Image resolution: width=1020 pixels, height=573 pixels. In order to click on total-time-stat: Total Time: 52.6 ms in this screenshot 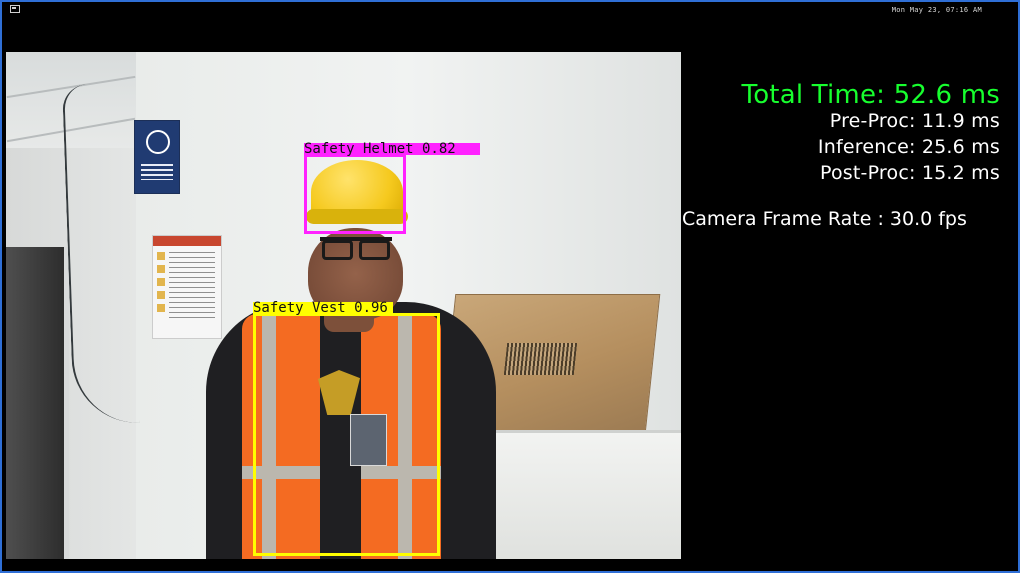, I will do `click(870, 95)`.